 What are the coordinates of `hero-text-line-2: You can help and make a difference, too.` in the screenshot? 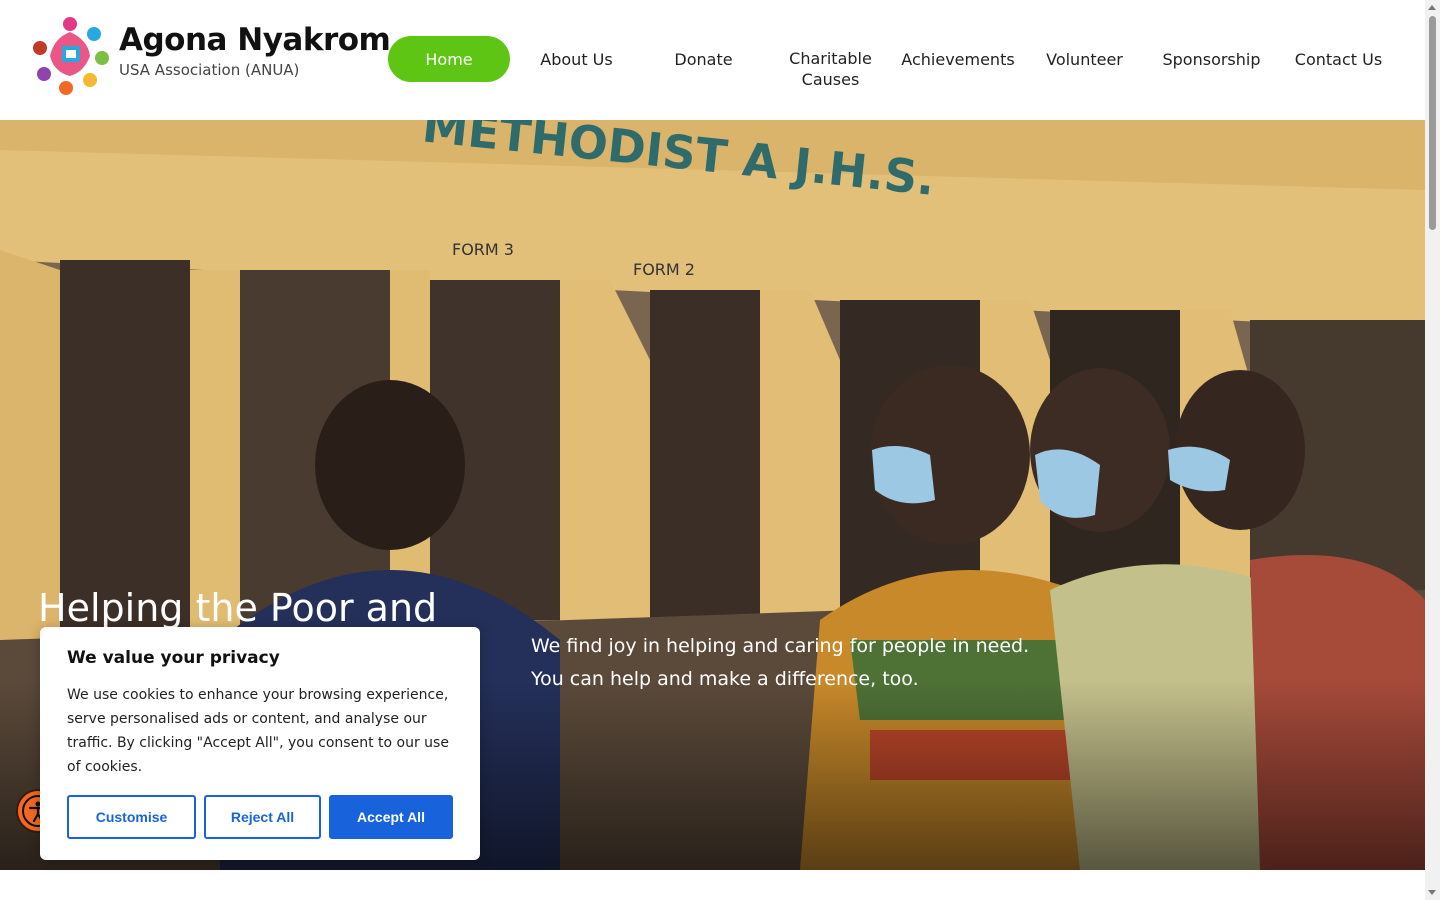 It's located at (725, 679).